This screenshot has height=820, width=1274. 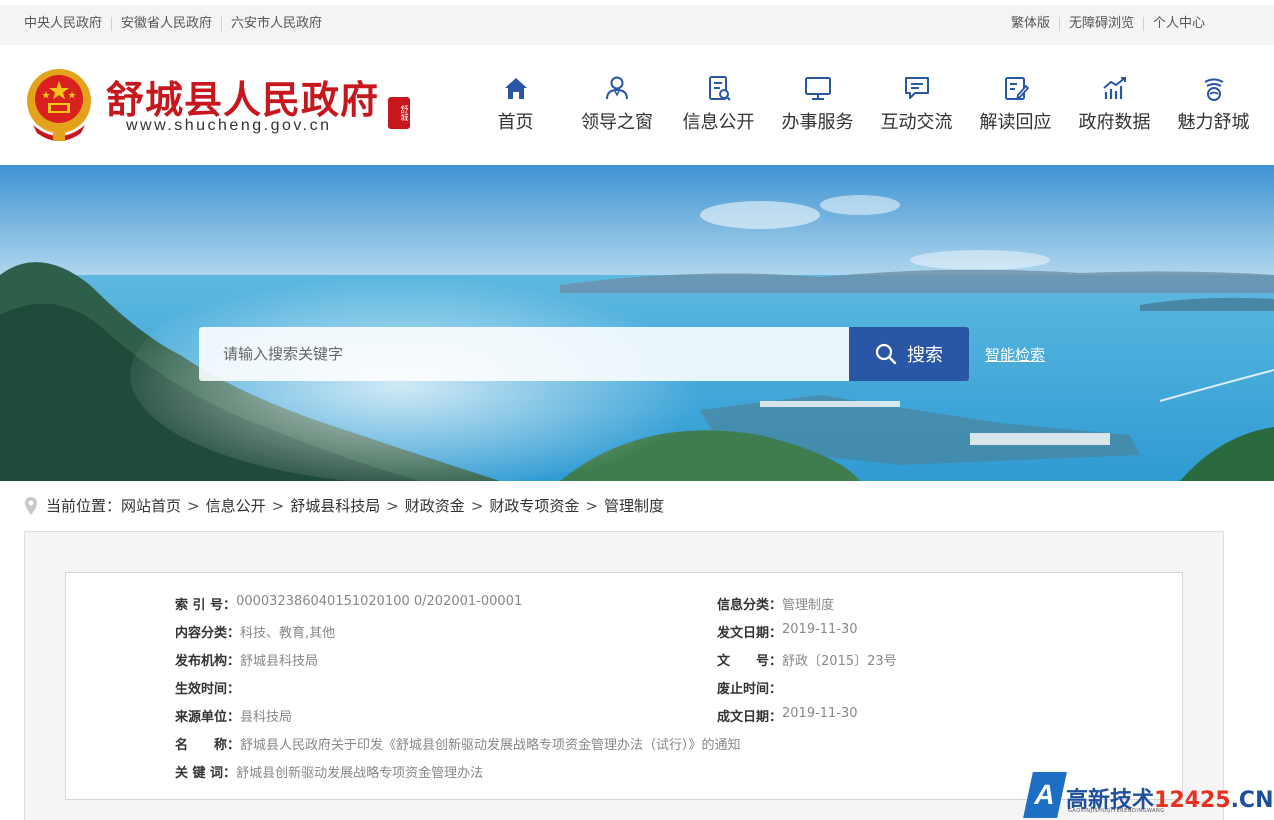 What do you see at coordinates (1114, 88) in the screenshot?
I see `chart-icon` at bounding box center [1114, 88].